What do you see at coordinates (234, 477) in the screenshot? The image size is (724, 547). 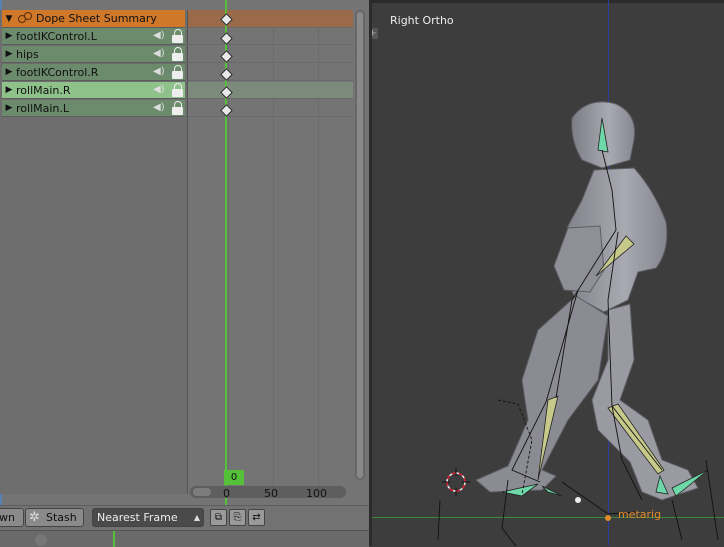 I see `current-frame-indicator: 0` at bounding box center [234, 477].